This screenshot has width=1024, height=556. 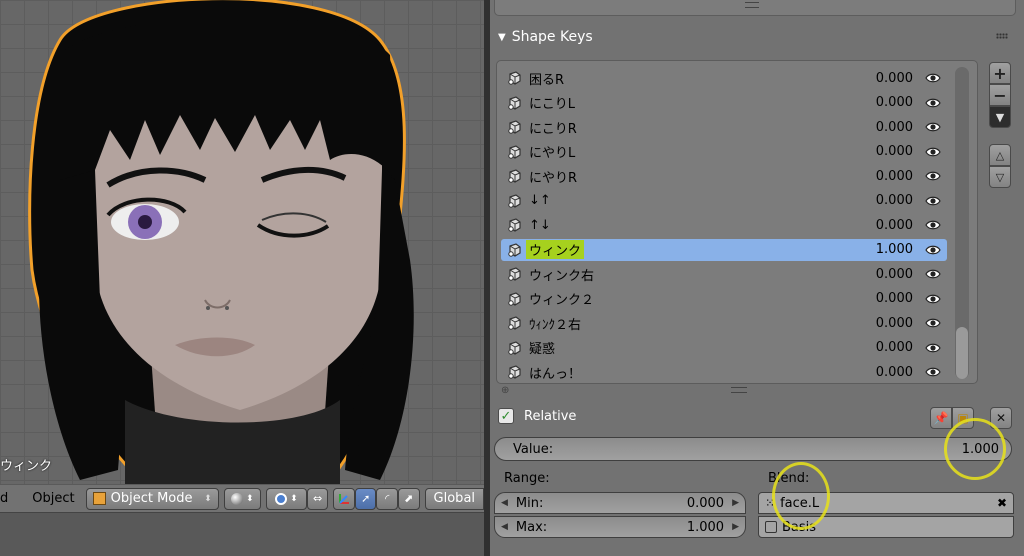 I want to click on relative-checkbox: ✓, so click(x=506, y=416).